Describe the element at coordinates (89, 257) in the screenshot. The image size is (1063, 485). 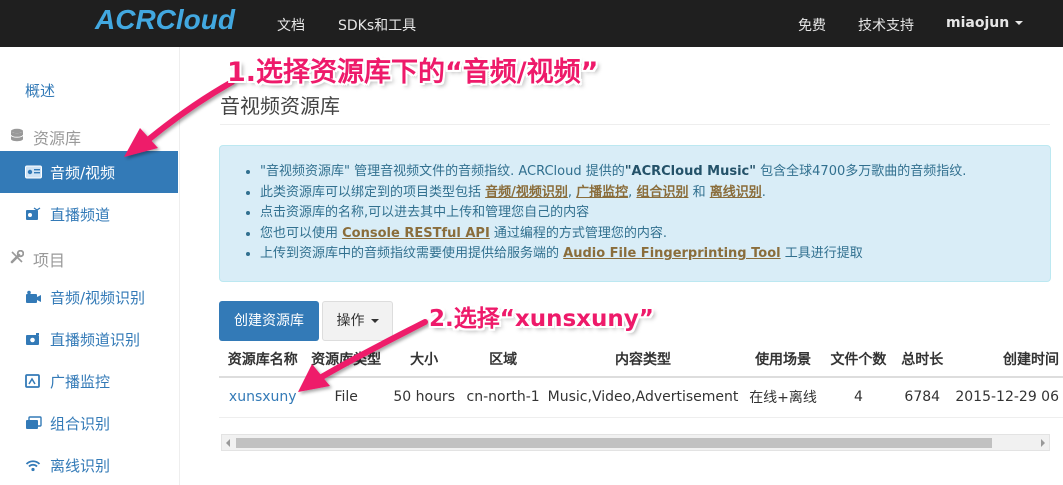
I see `sidebar-group-project: 项目` at that location.